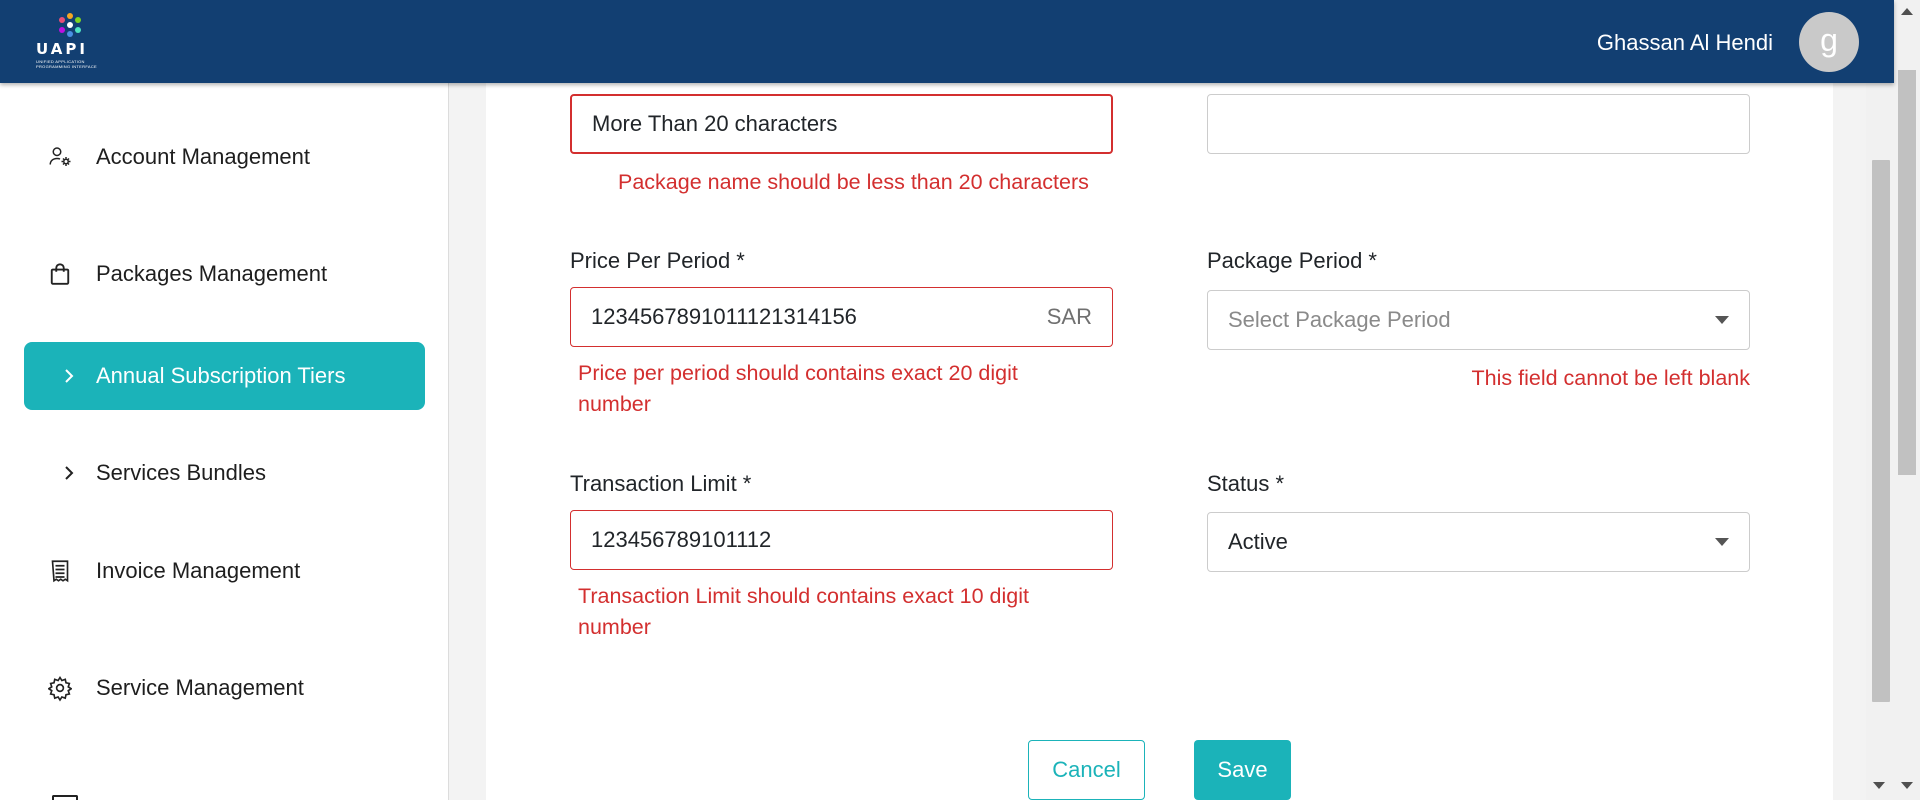 The height and width of the screenshot is (800, 1920). Describe the element at coordinates (70, 25) in the screenshot. I see `flower-logo-icon` at that location.